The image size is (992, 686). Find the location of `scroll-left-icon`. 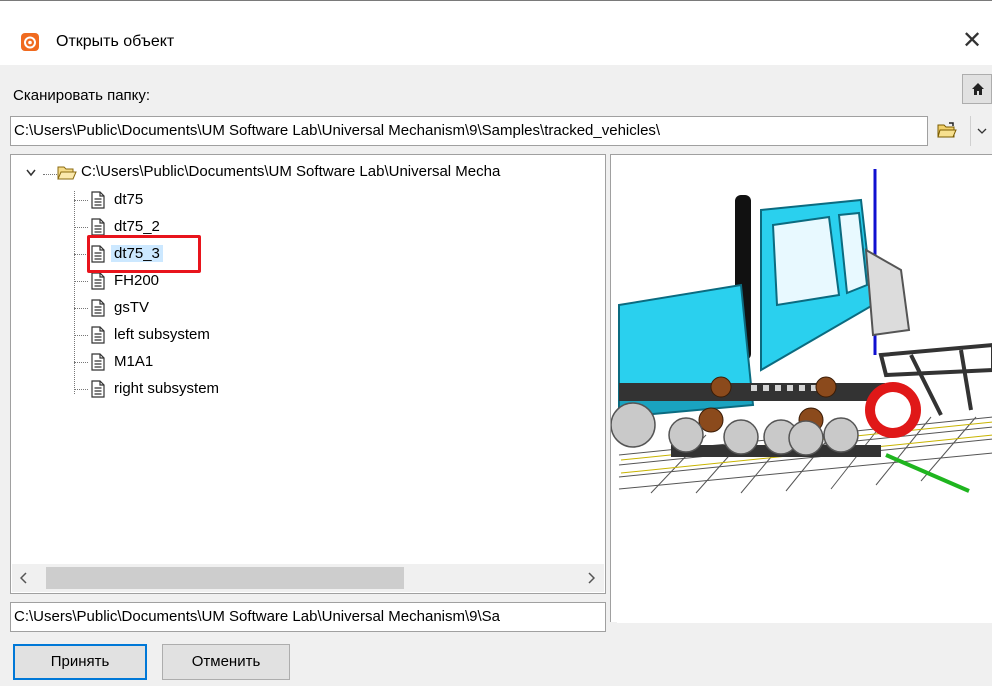

scroll-left-icon is located at coordinates (24, 578).